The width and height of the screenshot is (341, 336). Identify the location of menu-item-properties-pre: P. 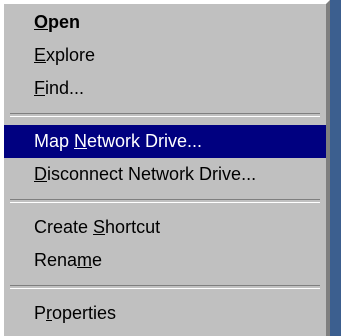
(40, 313).